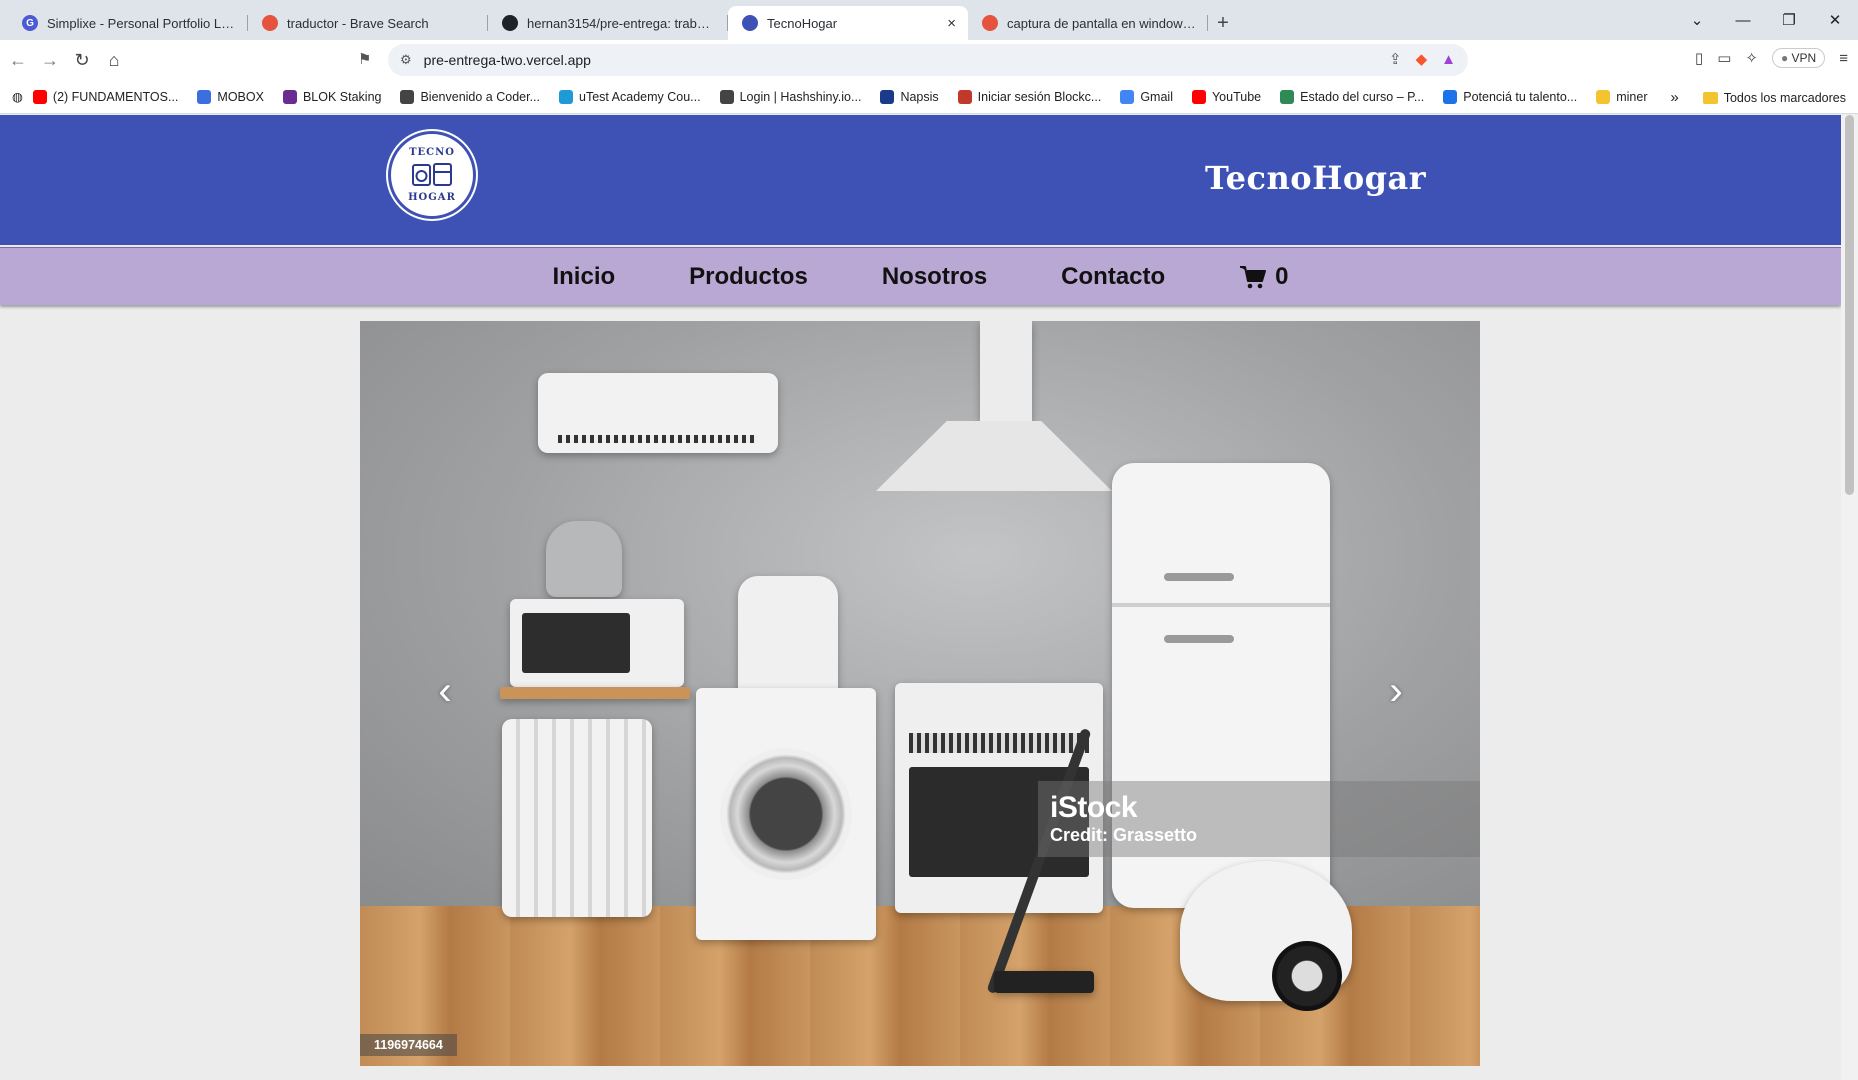 The image size is (1858, 1080). I want to click on bookmark-item: BLOK Staking, so click(332, 96).